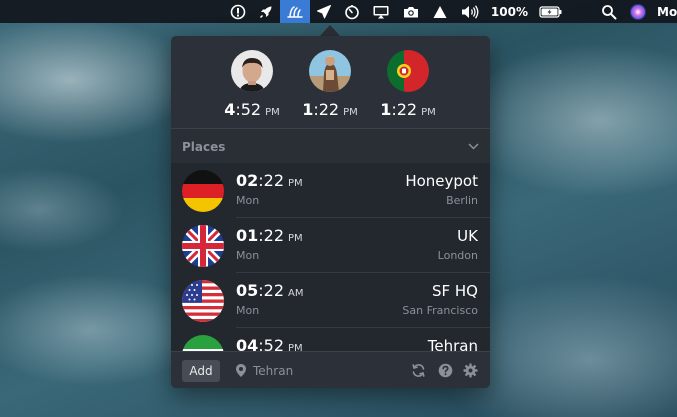 The image size is (677, 417). Describe the element at coordinates (330, 190) in the screenshot. I see `list-item: 02:22 PM Mon Honeypot Berlin` at that location.